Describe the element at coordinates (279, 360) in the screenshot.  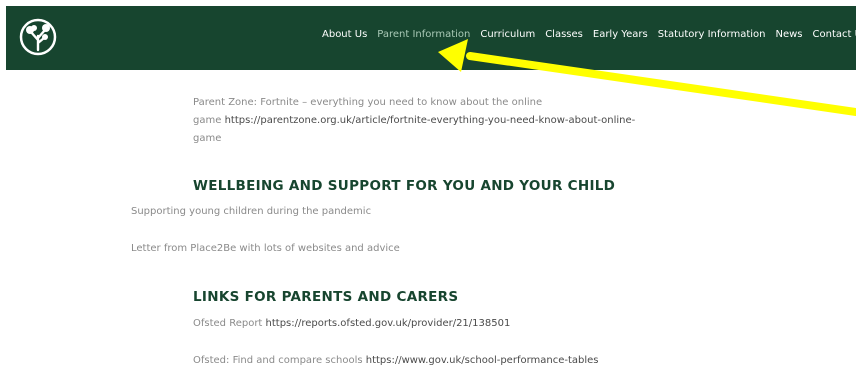
I see `ofsted-compare-label: Ofsted: Find and compare schools` at that location.